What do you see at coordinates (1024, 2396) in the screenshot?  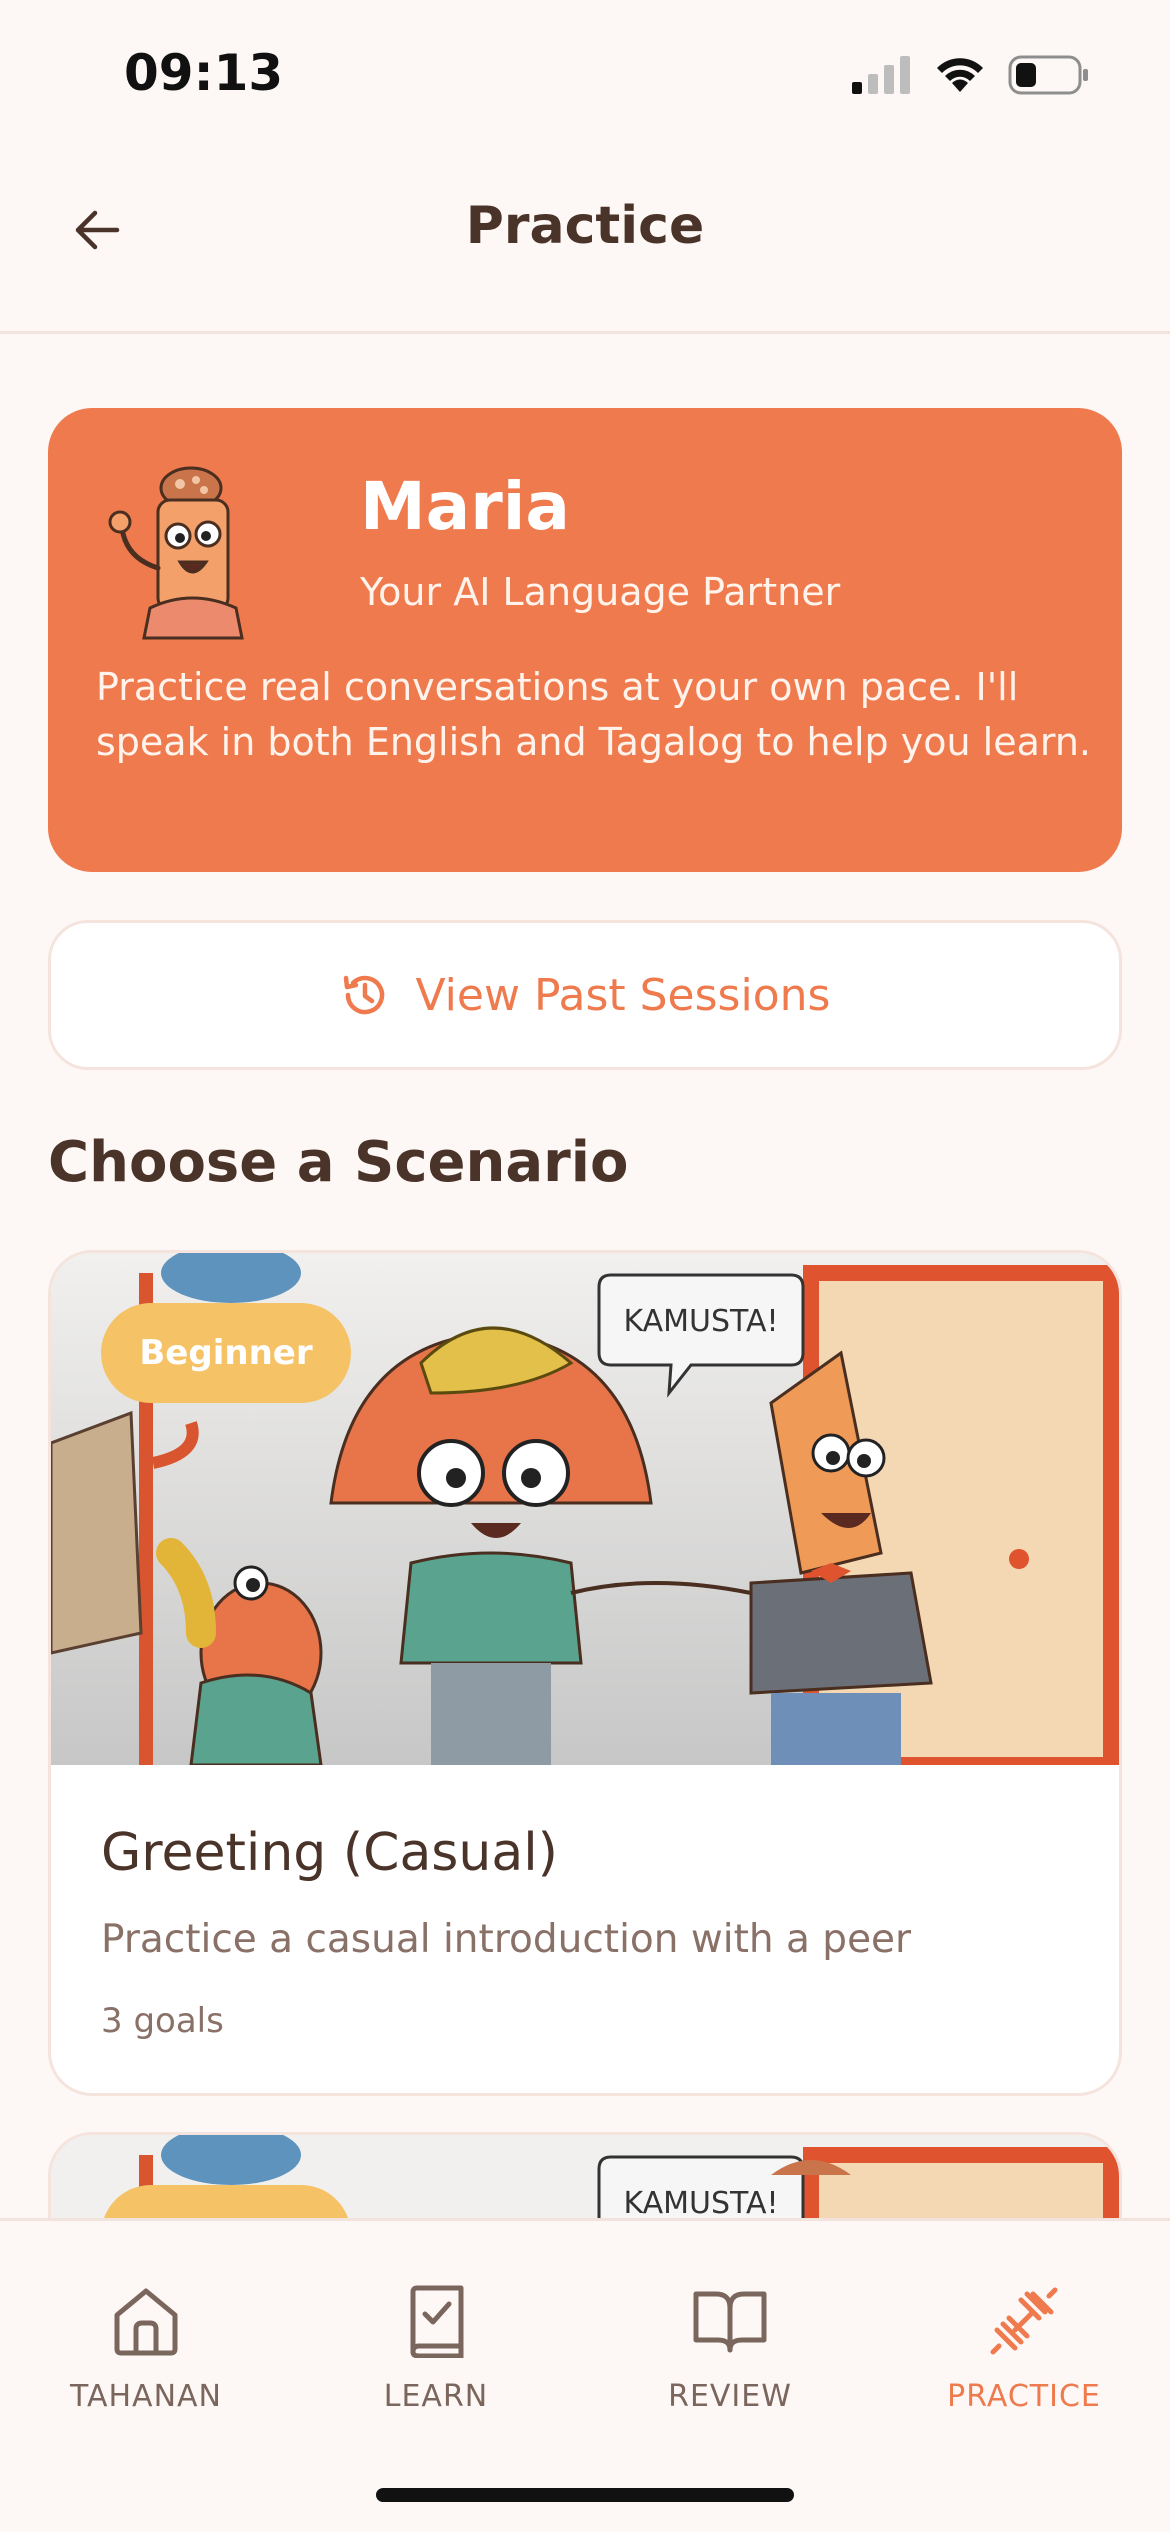 I see `nav-label-practice: PRACTICE` at bounding box center [1024, 2396].